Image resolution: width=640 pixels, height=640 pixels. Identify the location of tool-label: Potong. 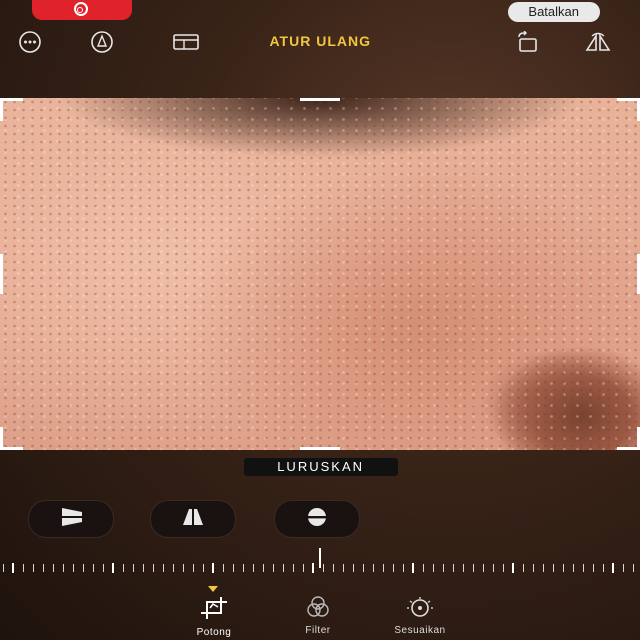
(214, 632).